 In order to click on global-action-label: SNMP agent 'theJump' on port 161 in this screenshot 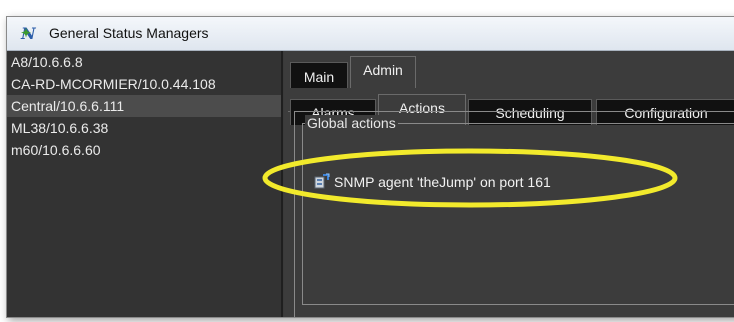, I will do `click(442, 182)`.